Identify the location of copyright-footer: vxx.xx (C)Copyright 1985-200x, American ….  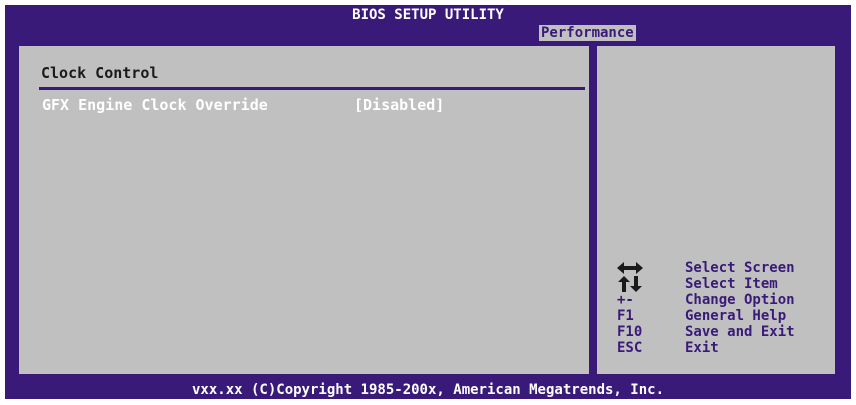
(427, 390).